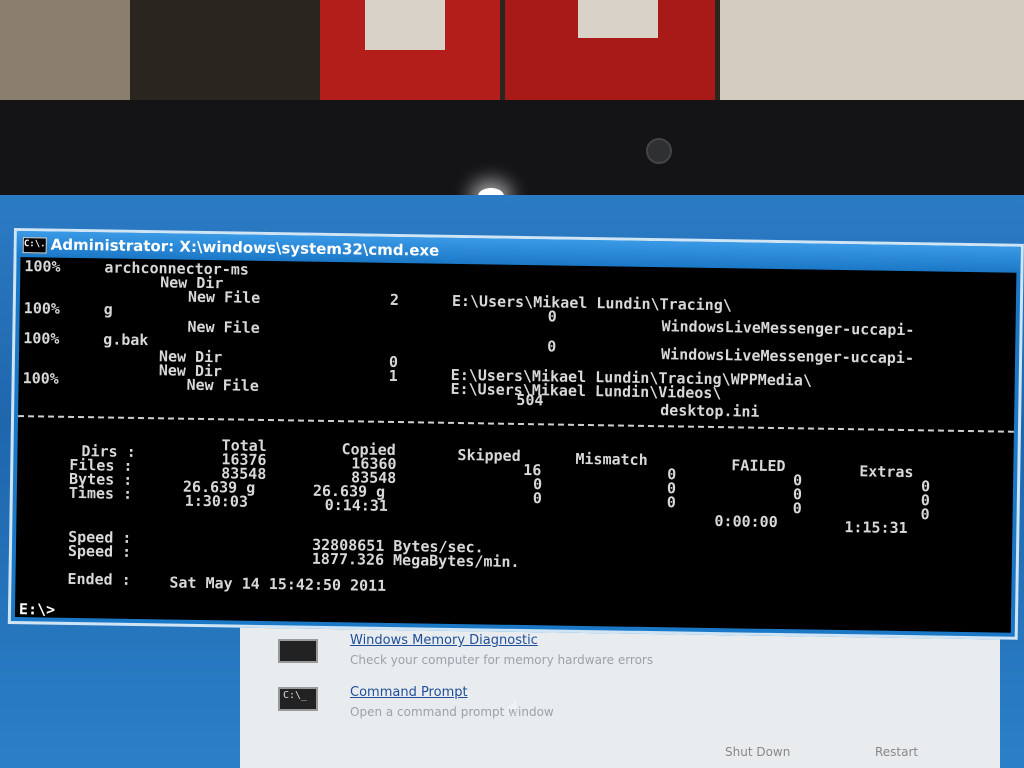 The image size is (1024, 768). I want to click on wall-paper-left, so click(405, 25).